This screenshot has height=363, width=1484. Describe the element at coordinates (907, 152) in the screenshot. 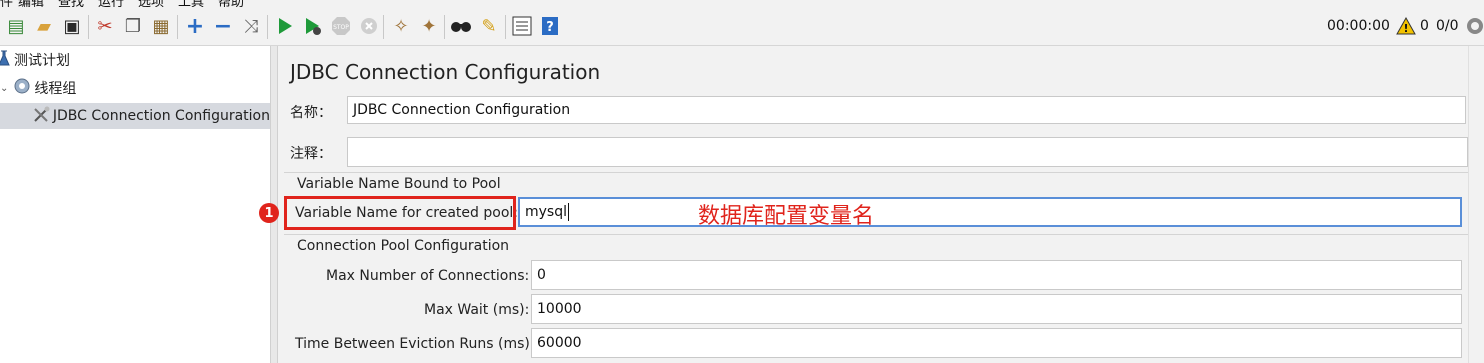

I see `comment-field` at that location.